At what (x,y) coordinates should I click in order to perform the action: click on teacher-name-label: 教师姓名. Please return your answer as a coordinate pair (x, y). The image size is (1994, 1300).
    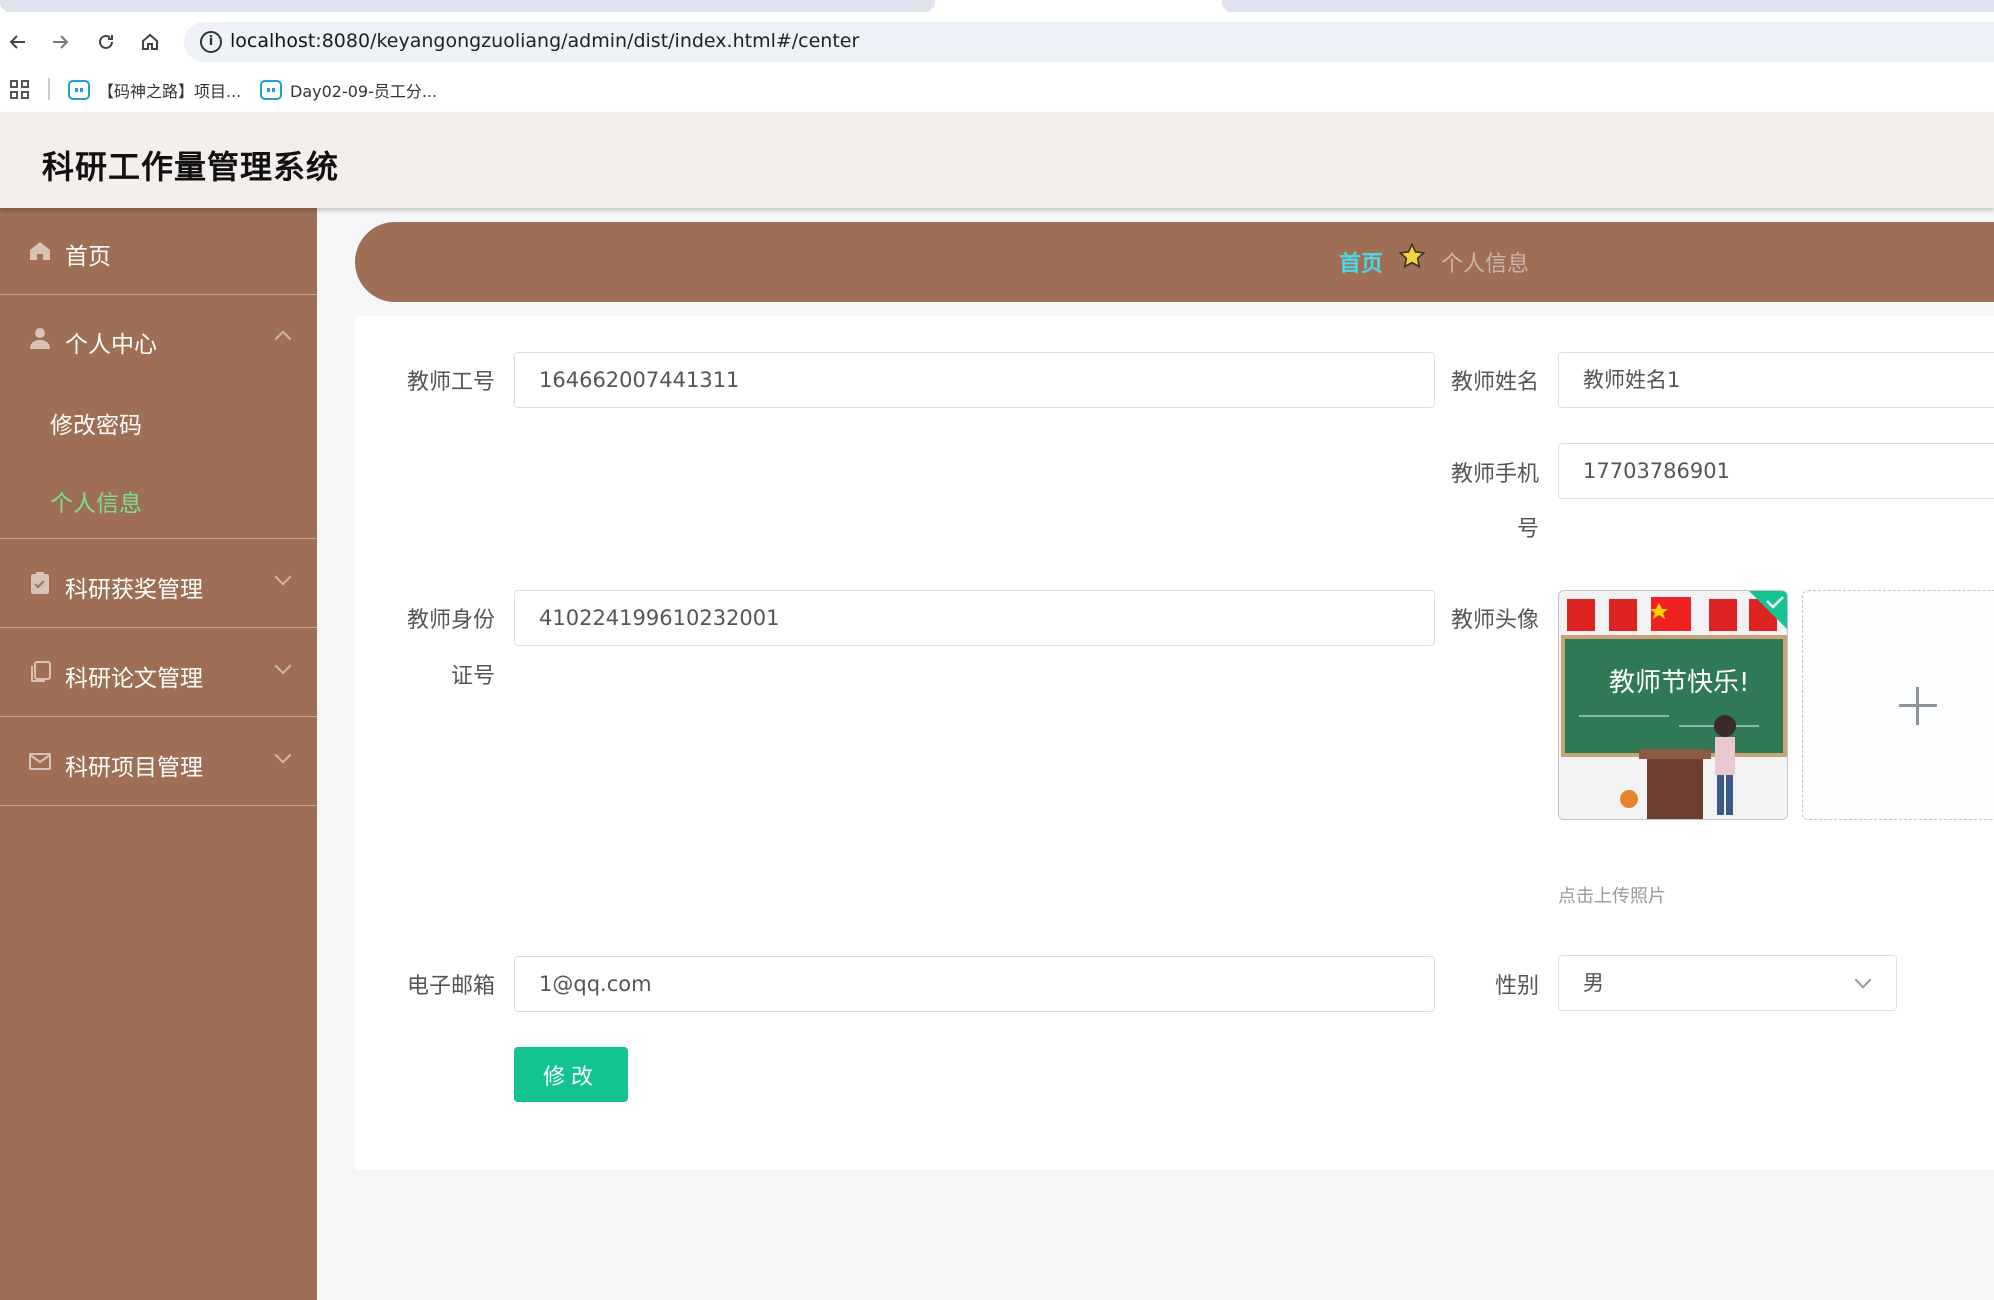
    Looking at the image, I should click on (1494, 382).